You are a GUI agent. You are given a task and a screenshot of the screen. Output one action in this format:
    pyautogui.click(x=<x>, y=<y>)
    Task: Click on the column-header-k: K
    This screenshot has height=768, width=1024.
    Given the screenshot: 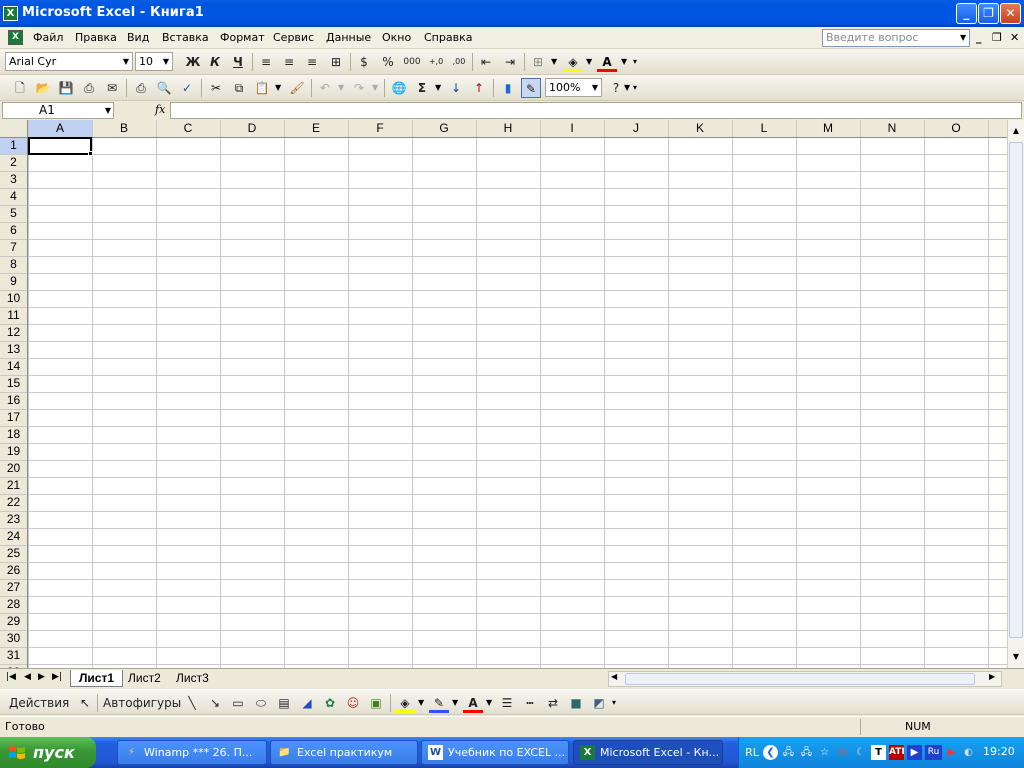 What is the action you would take?
    pyautogui.click(x=700, y=128)
    